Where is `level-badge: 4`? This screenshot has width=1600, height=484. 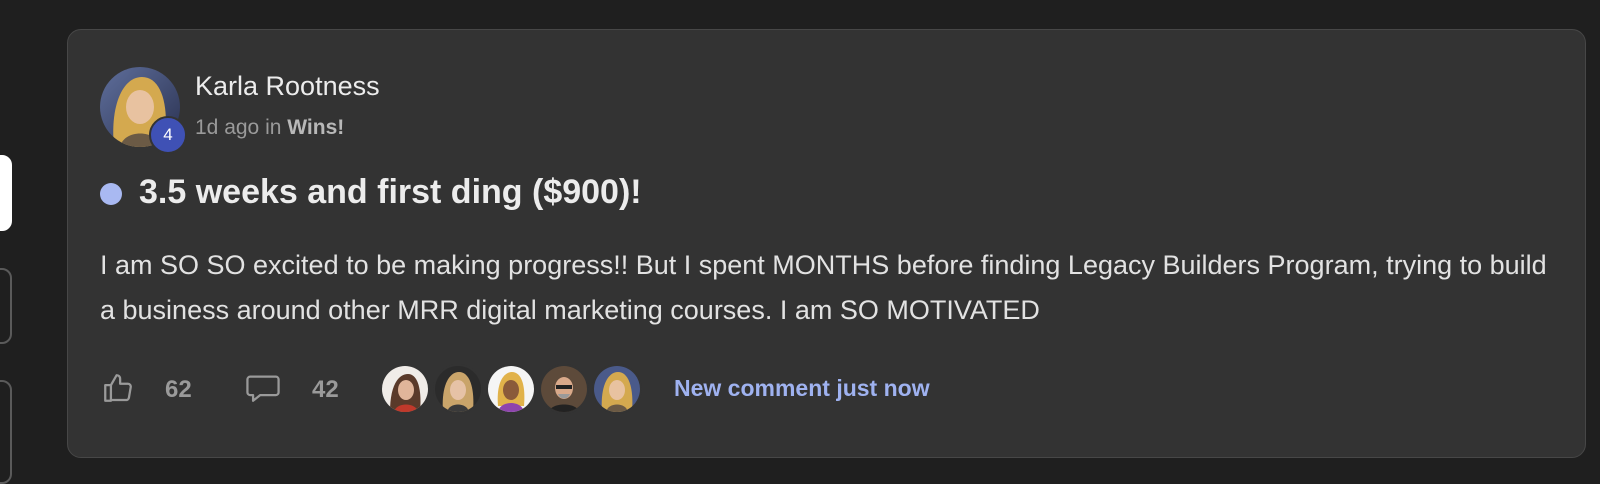
level-badge: 4 is located at coordinates (168, 135).